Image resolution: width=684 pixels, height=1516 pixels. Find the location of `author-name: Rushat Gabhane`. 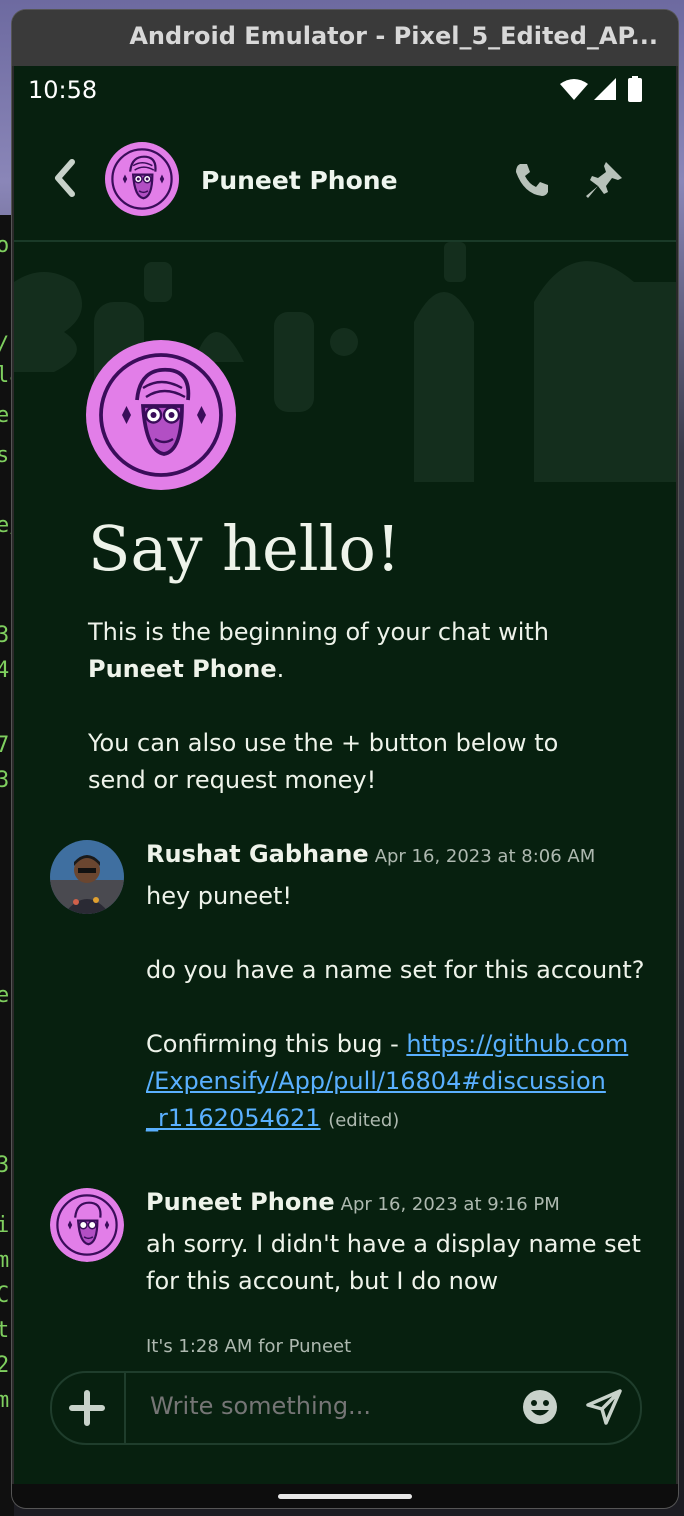

author-name: Rushat Gabhane is located at coordinates (257, 854).